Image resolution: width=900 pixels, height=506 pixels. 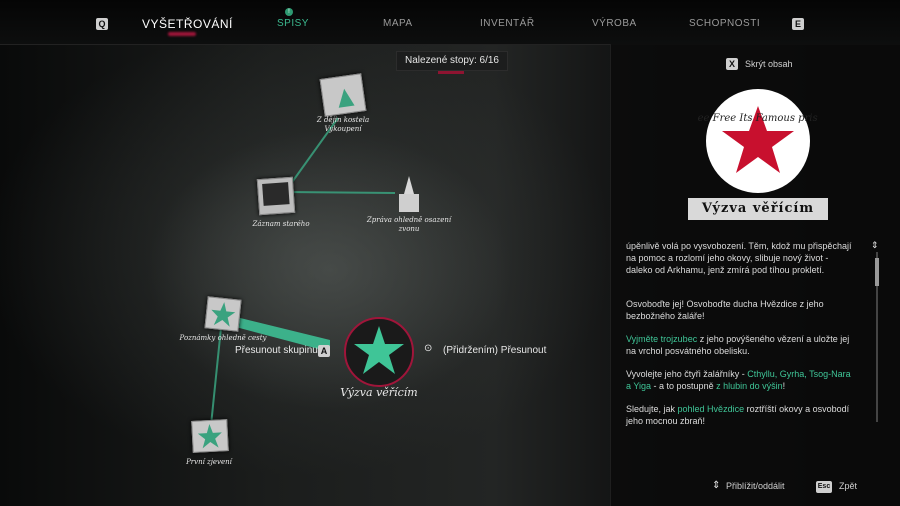 What do you see at coordinates (281, 224) in the screenshot?
I see `node-label: Záznam starého` at bounding box center [281, 224].